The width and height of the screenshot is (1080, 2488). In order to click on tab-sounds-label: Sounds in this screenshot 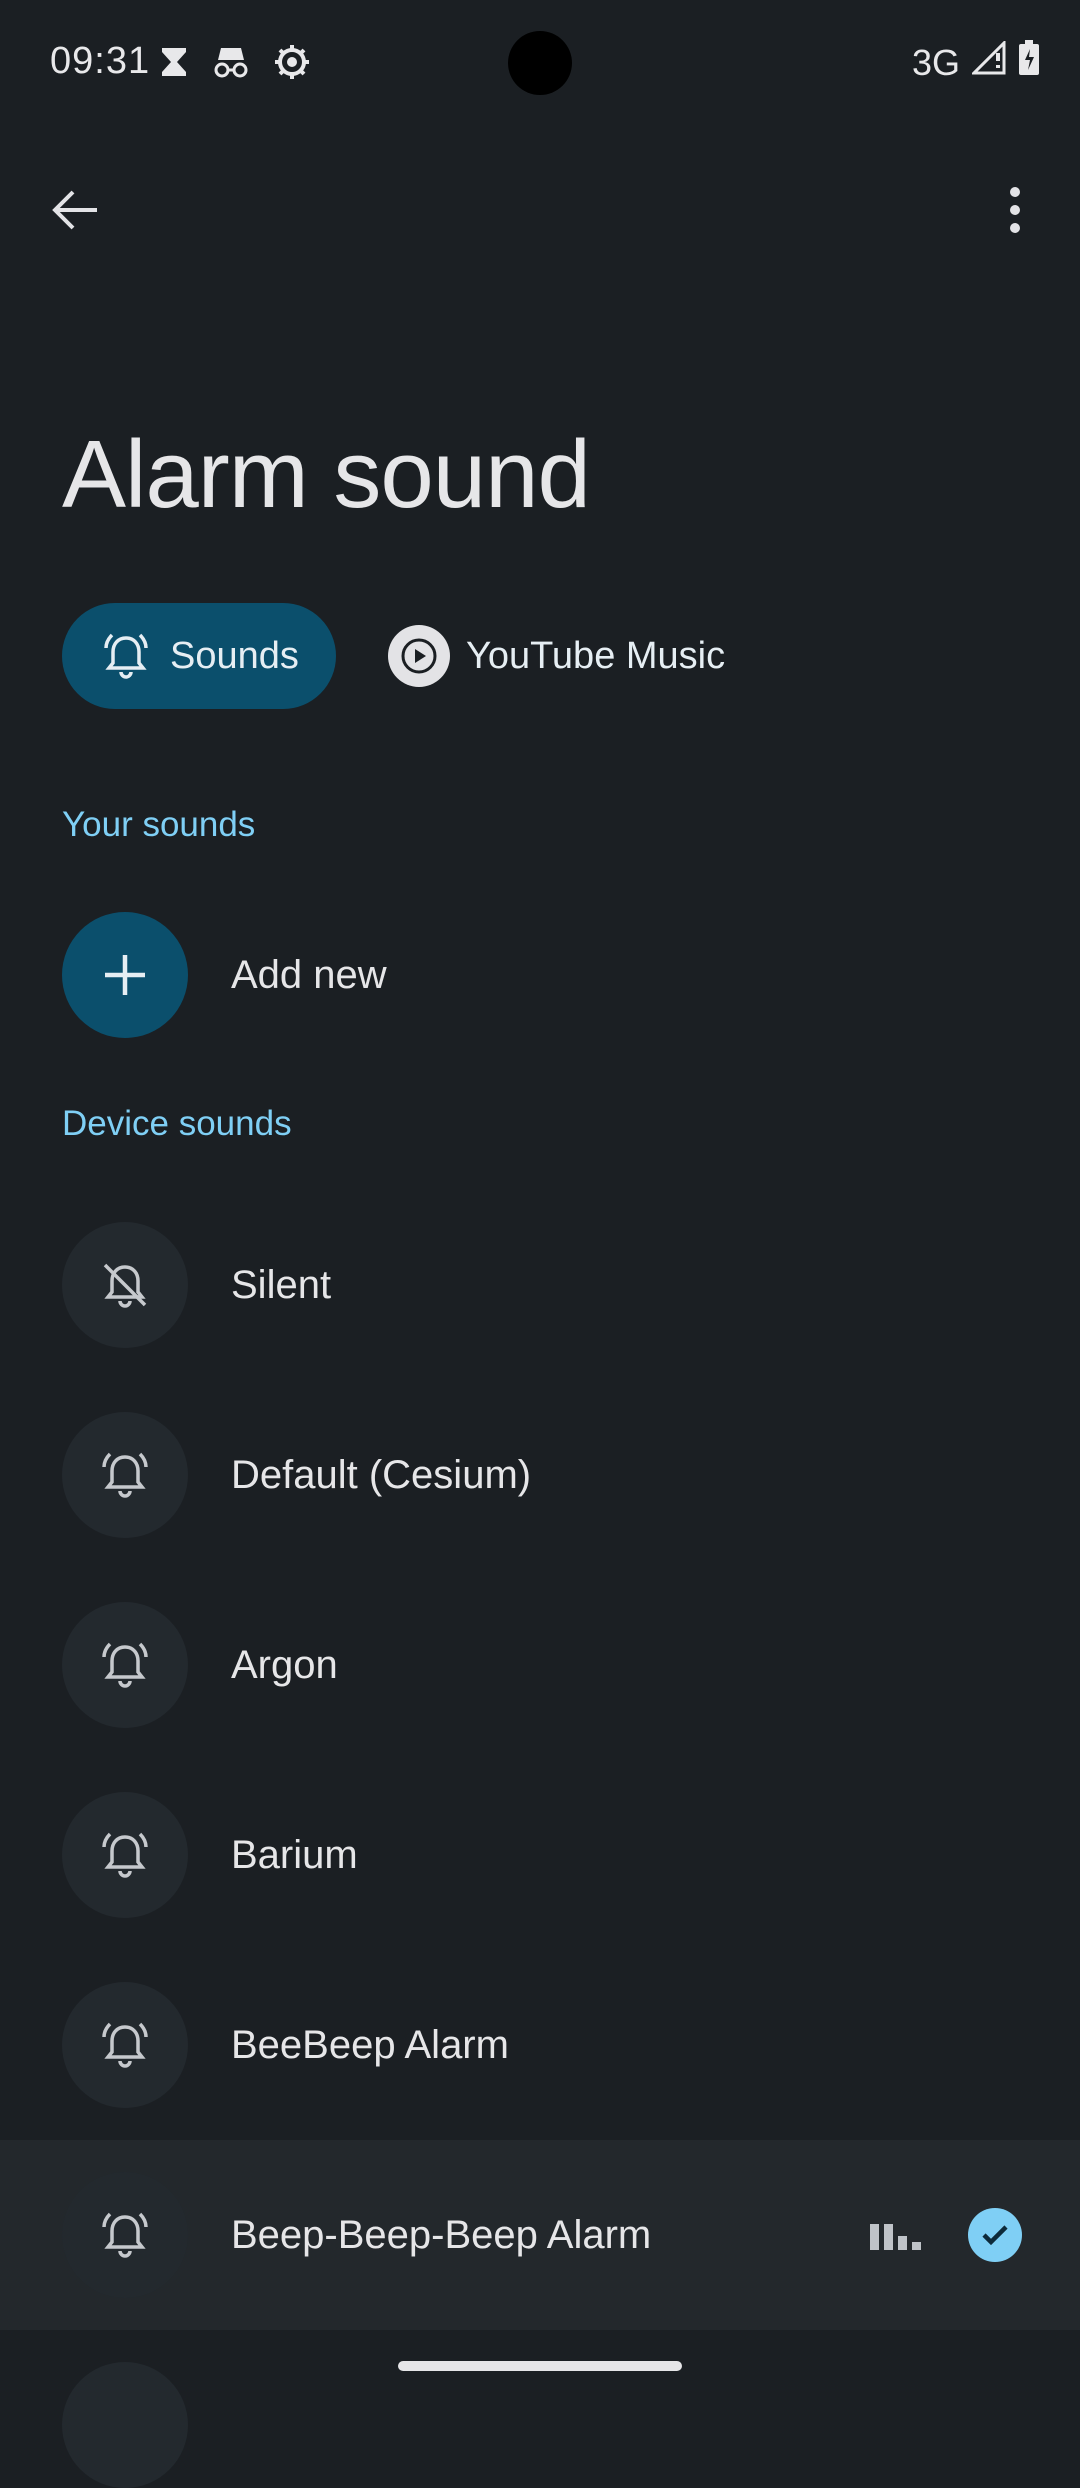, I will do `click(234, 655)`.